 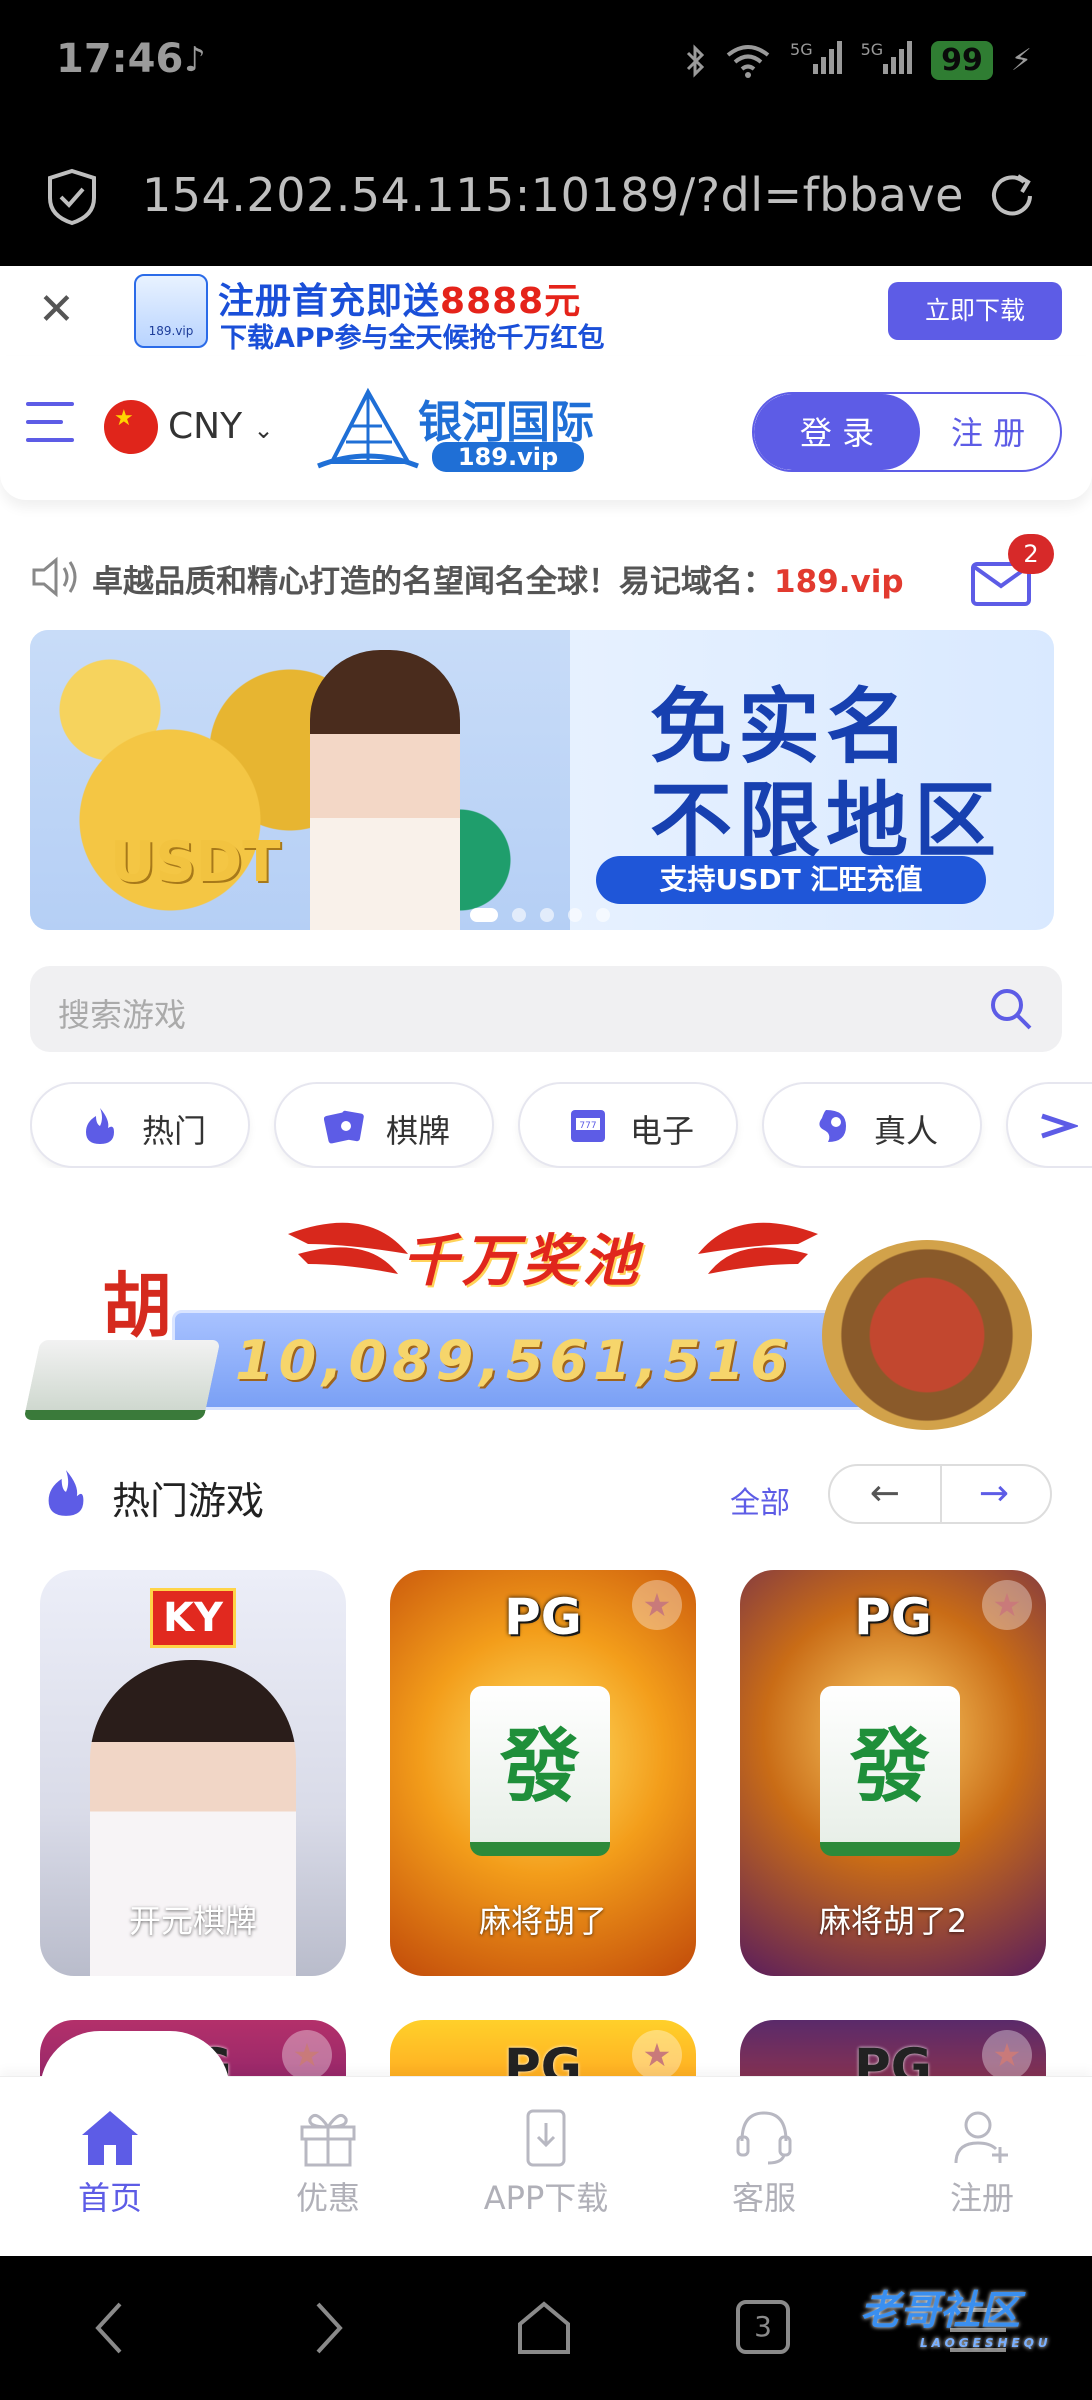 I want to click on status-time: 17:46, so click(x=120, y=59).